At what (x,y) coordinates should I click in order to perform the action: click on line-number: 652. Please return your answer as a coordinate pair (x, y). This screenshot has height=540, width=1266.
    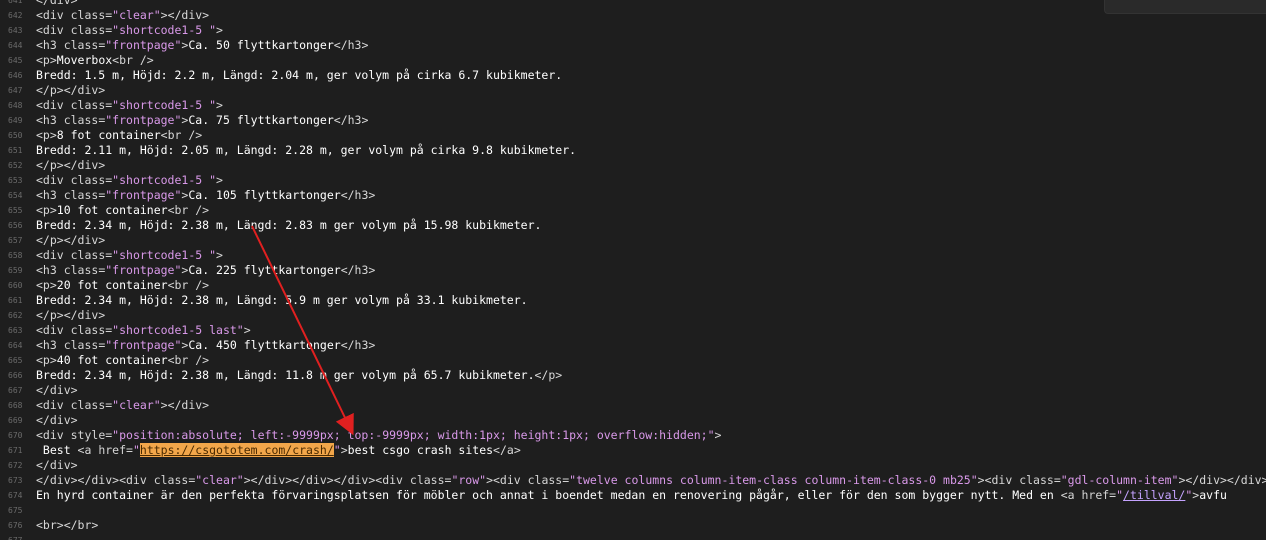
    Looking at the image, I should click on (15, 165).